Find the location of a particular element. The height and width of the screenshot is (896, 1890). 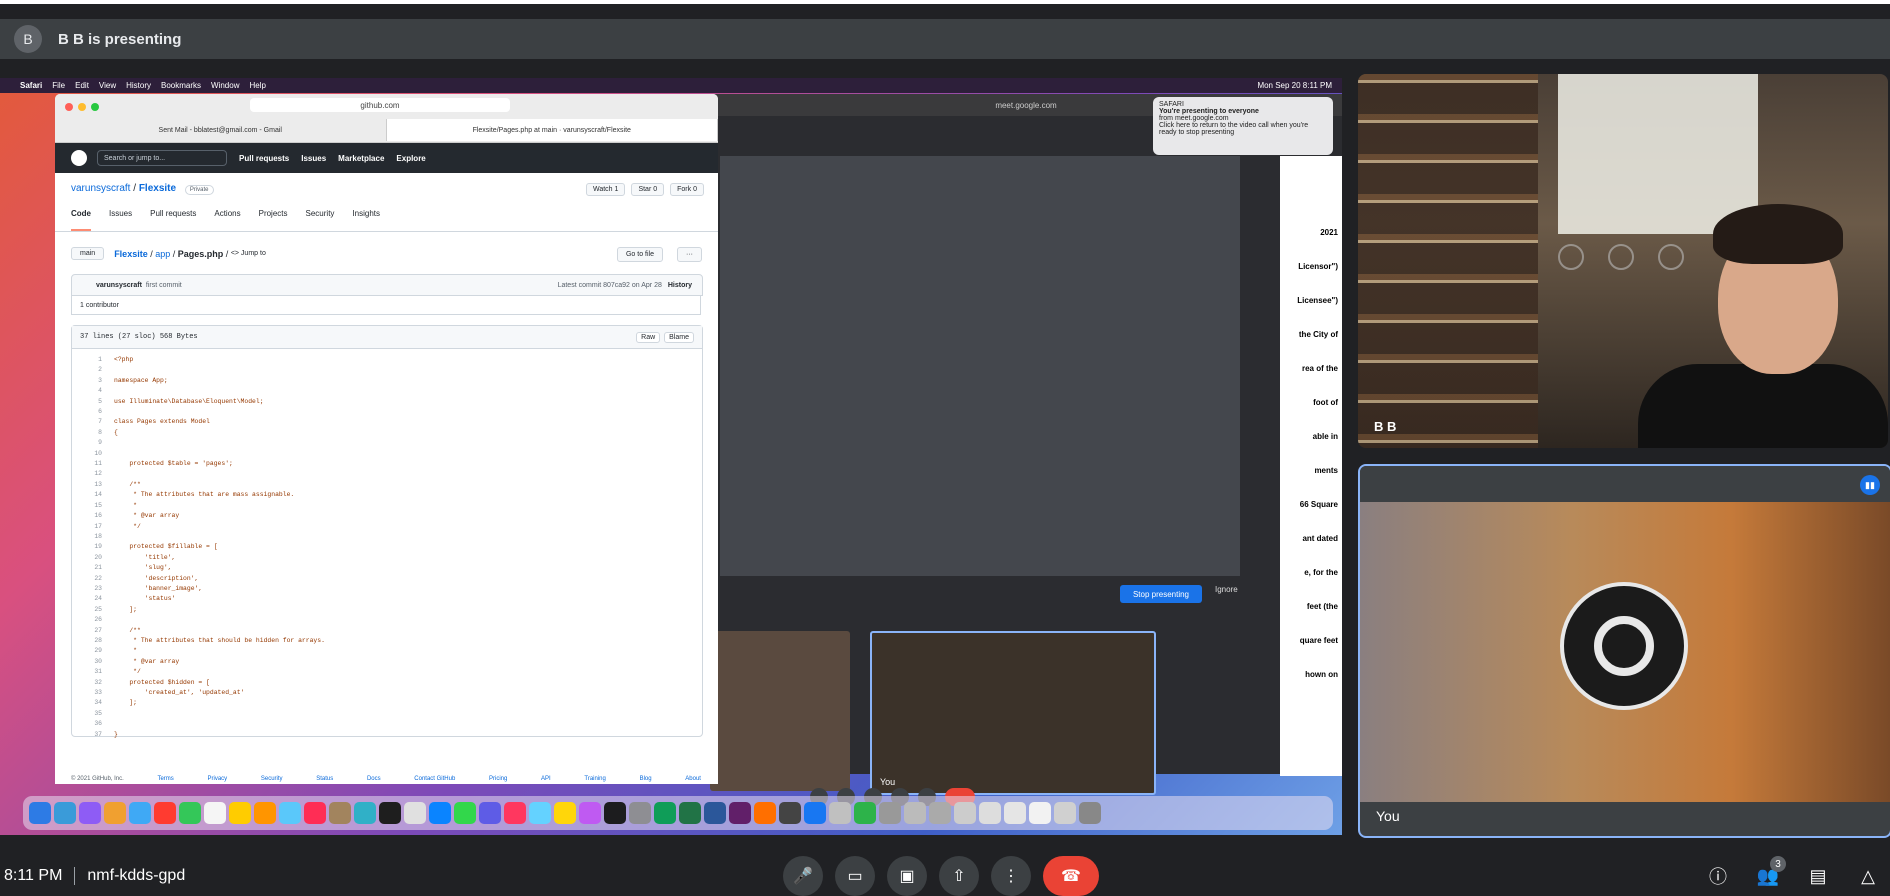

line-number: 30 is located at coordinates (93, 662).